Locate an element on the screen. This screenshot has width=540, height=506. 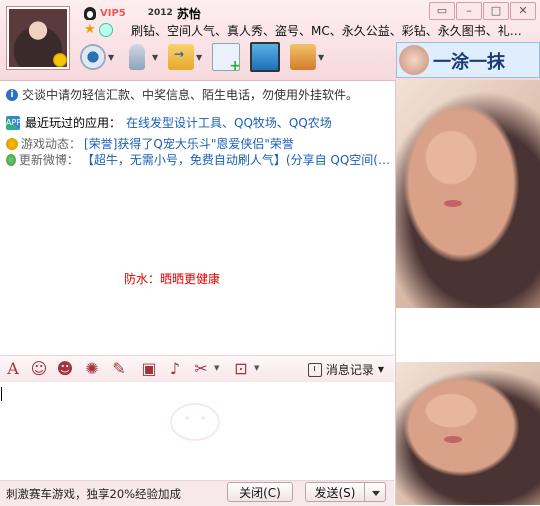
magic-emoji-icon: ☻ is located at coordinates (65, 369).